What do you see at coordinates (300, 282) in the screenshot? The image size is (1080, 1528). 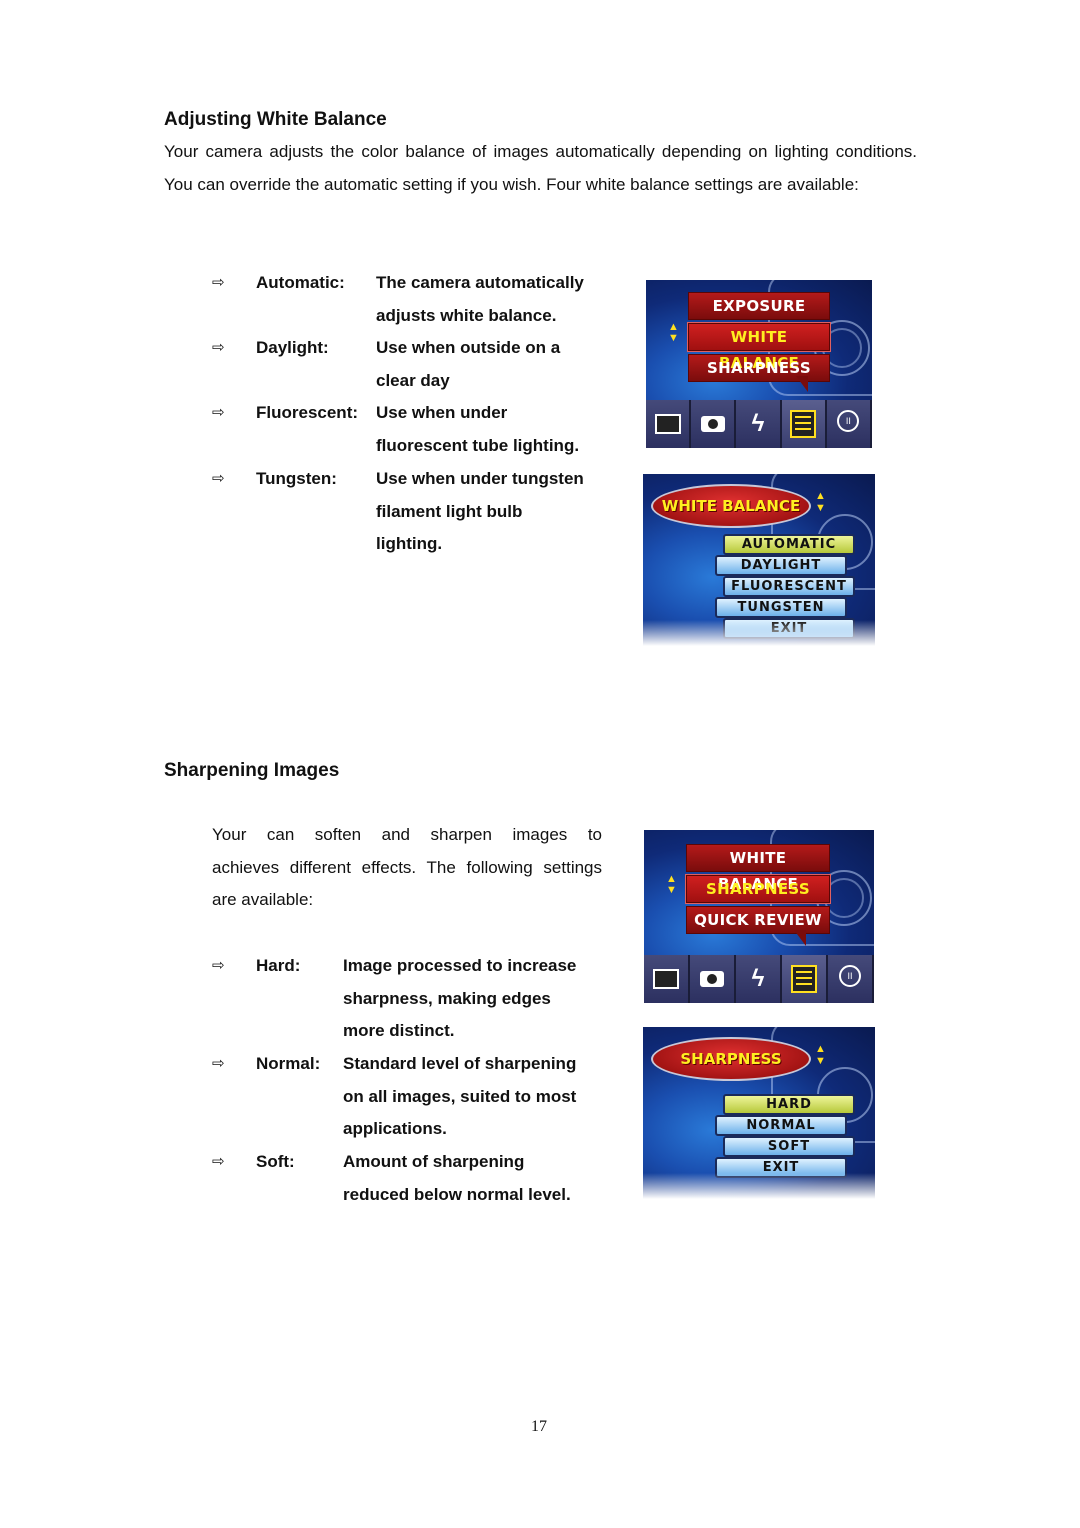 I see `bullet-term: Automatic:` at bounding box center [300, 282].